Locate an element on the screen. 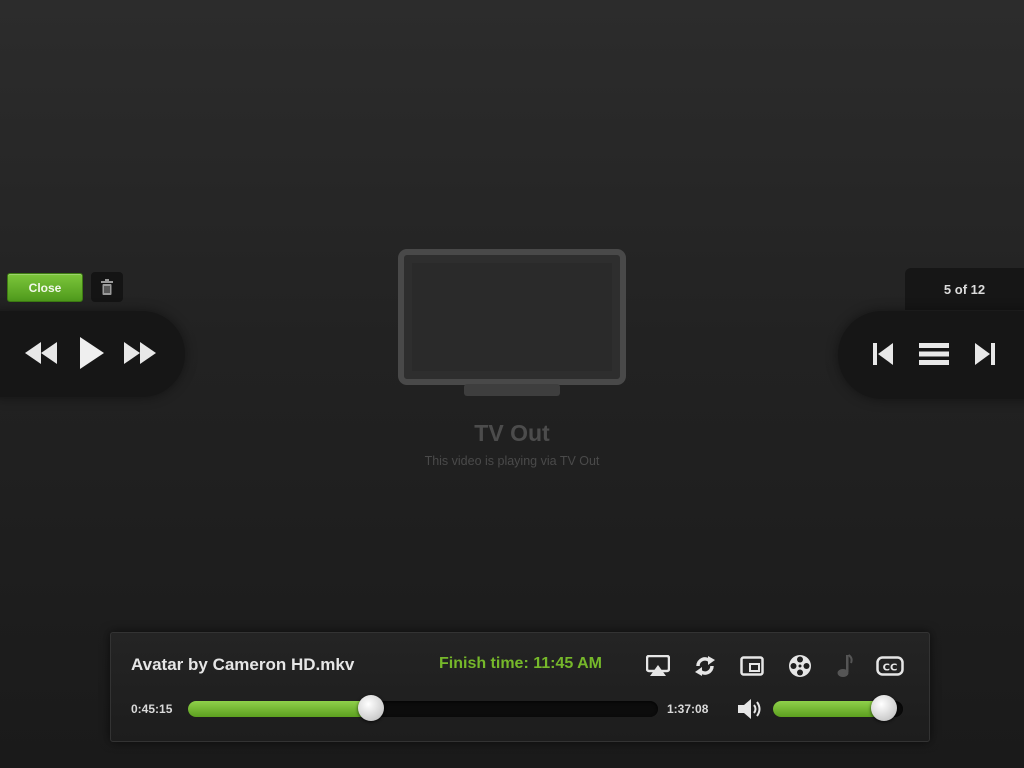 This screenshot has height=768, width=1024. tv-icon is located at coordinates (512, 326).